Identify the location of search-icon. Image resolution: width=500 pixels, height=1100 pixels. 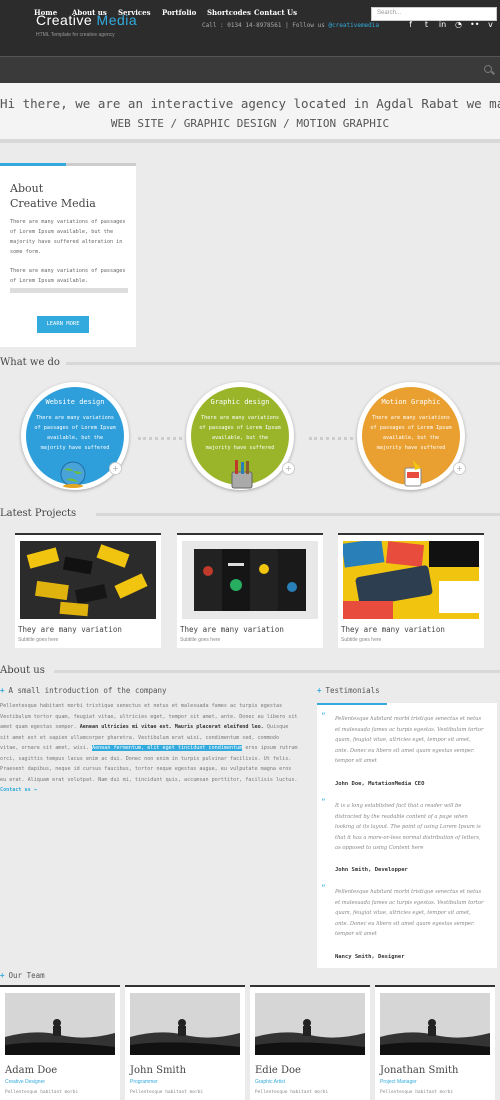
(488, 69).